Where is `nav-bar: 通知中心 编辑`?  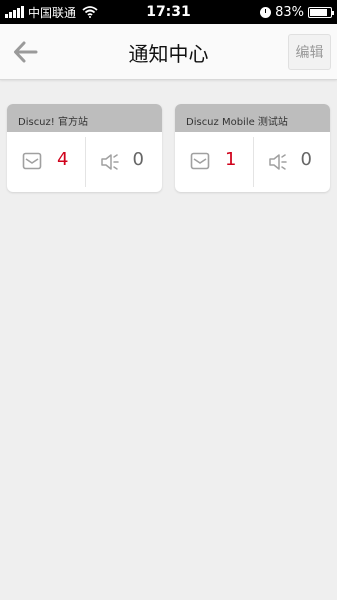
nav-bar: 通知中心 编辑 is located at coordinates (168, 52).